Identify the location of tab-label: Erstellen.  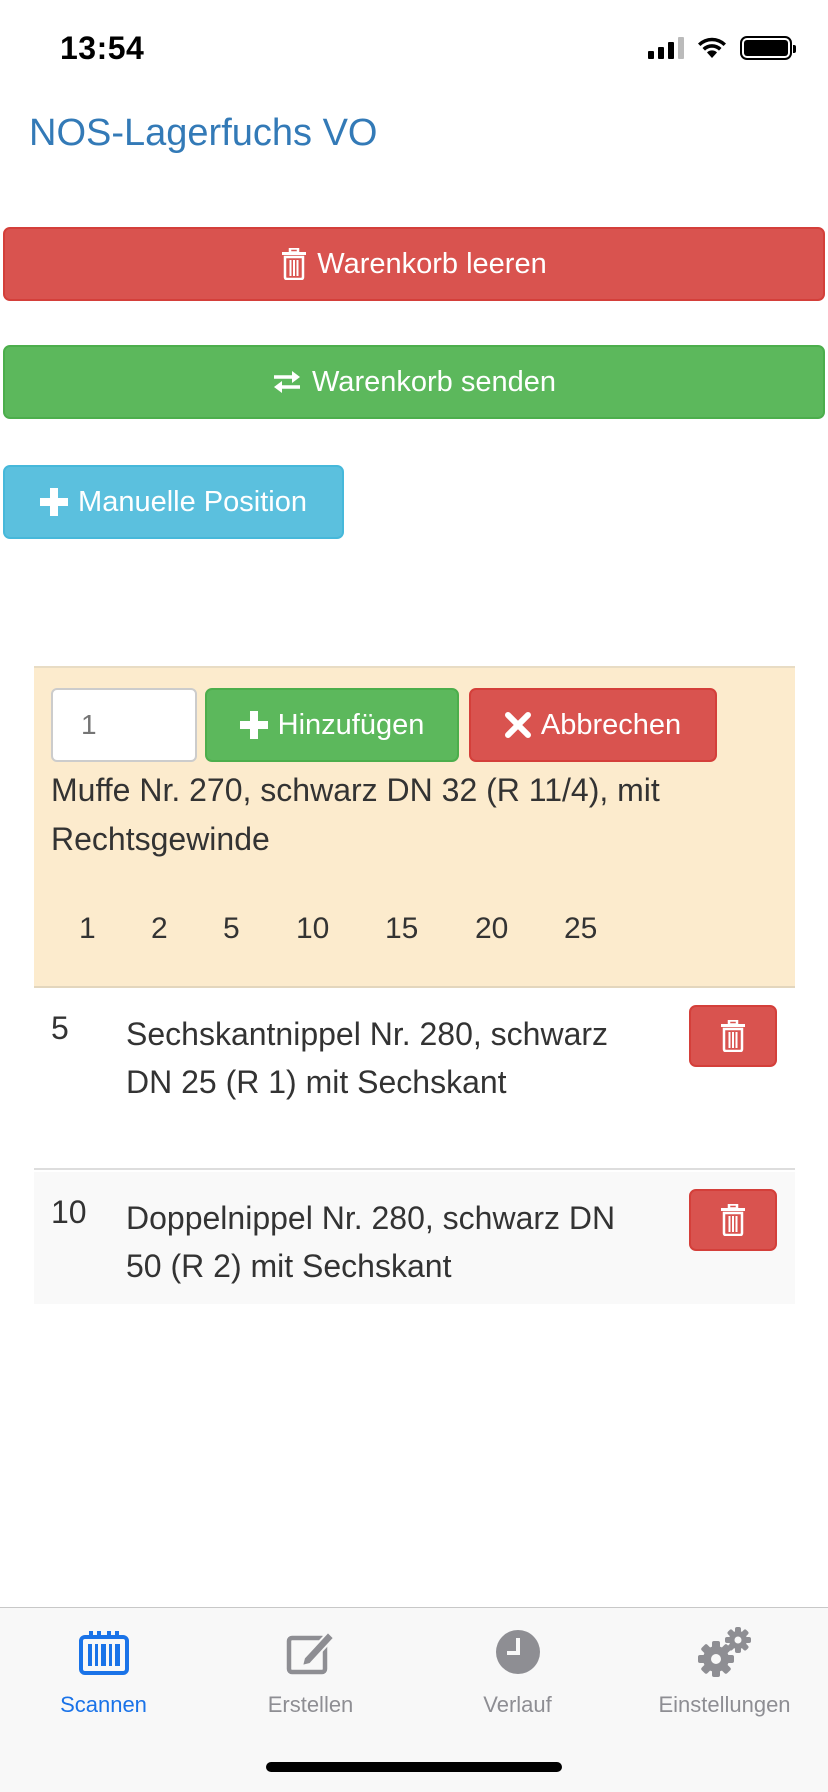
(310, 1704).